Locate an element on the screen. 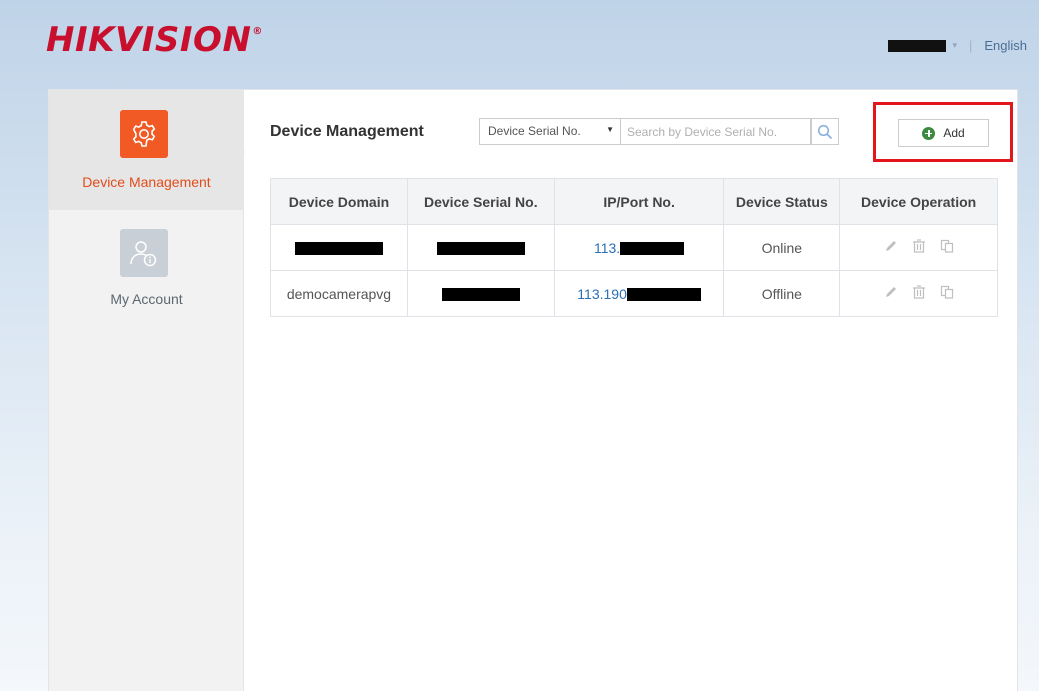  account-icon is located at coordinates (144, 253).